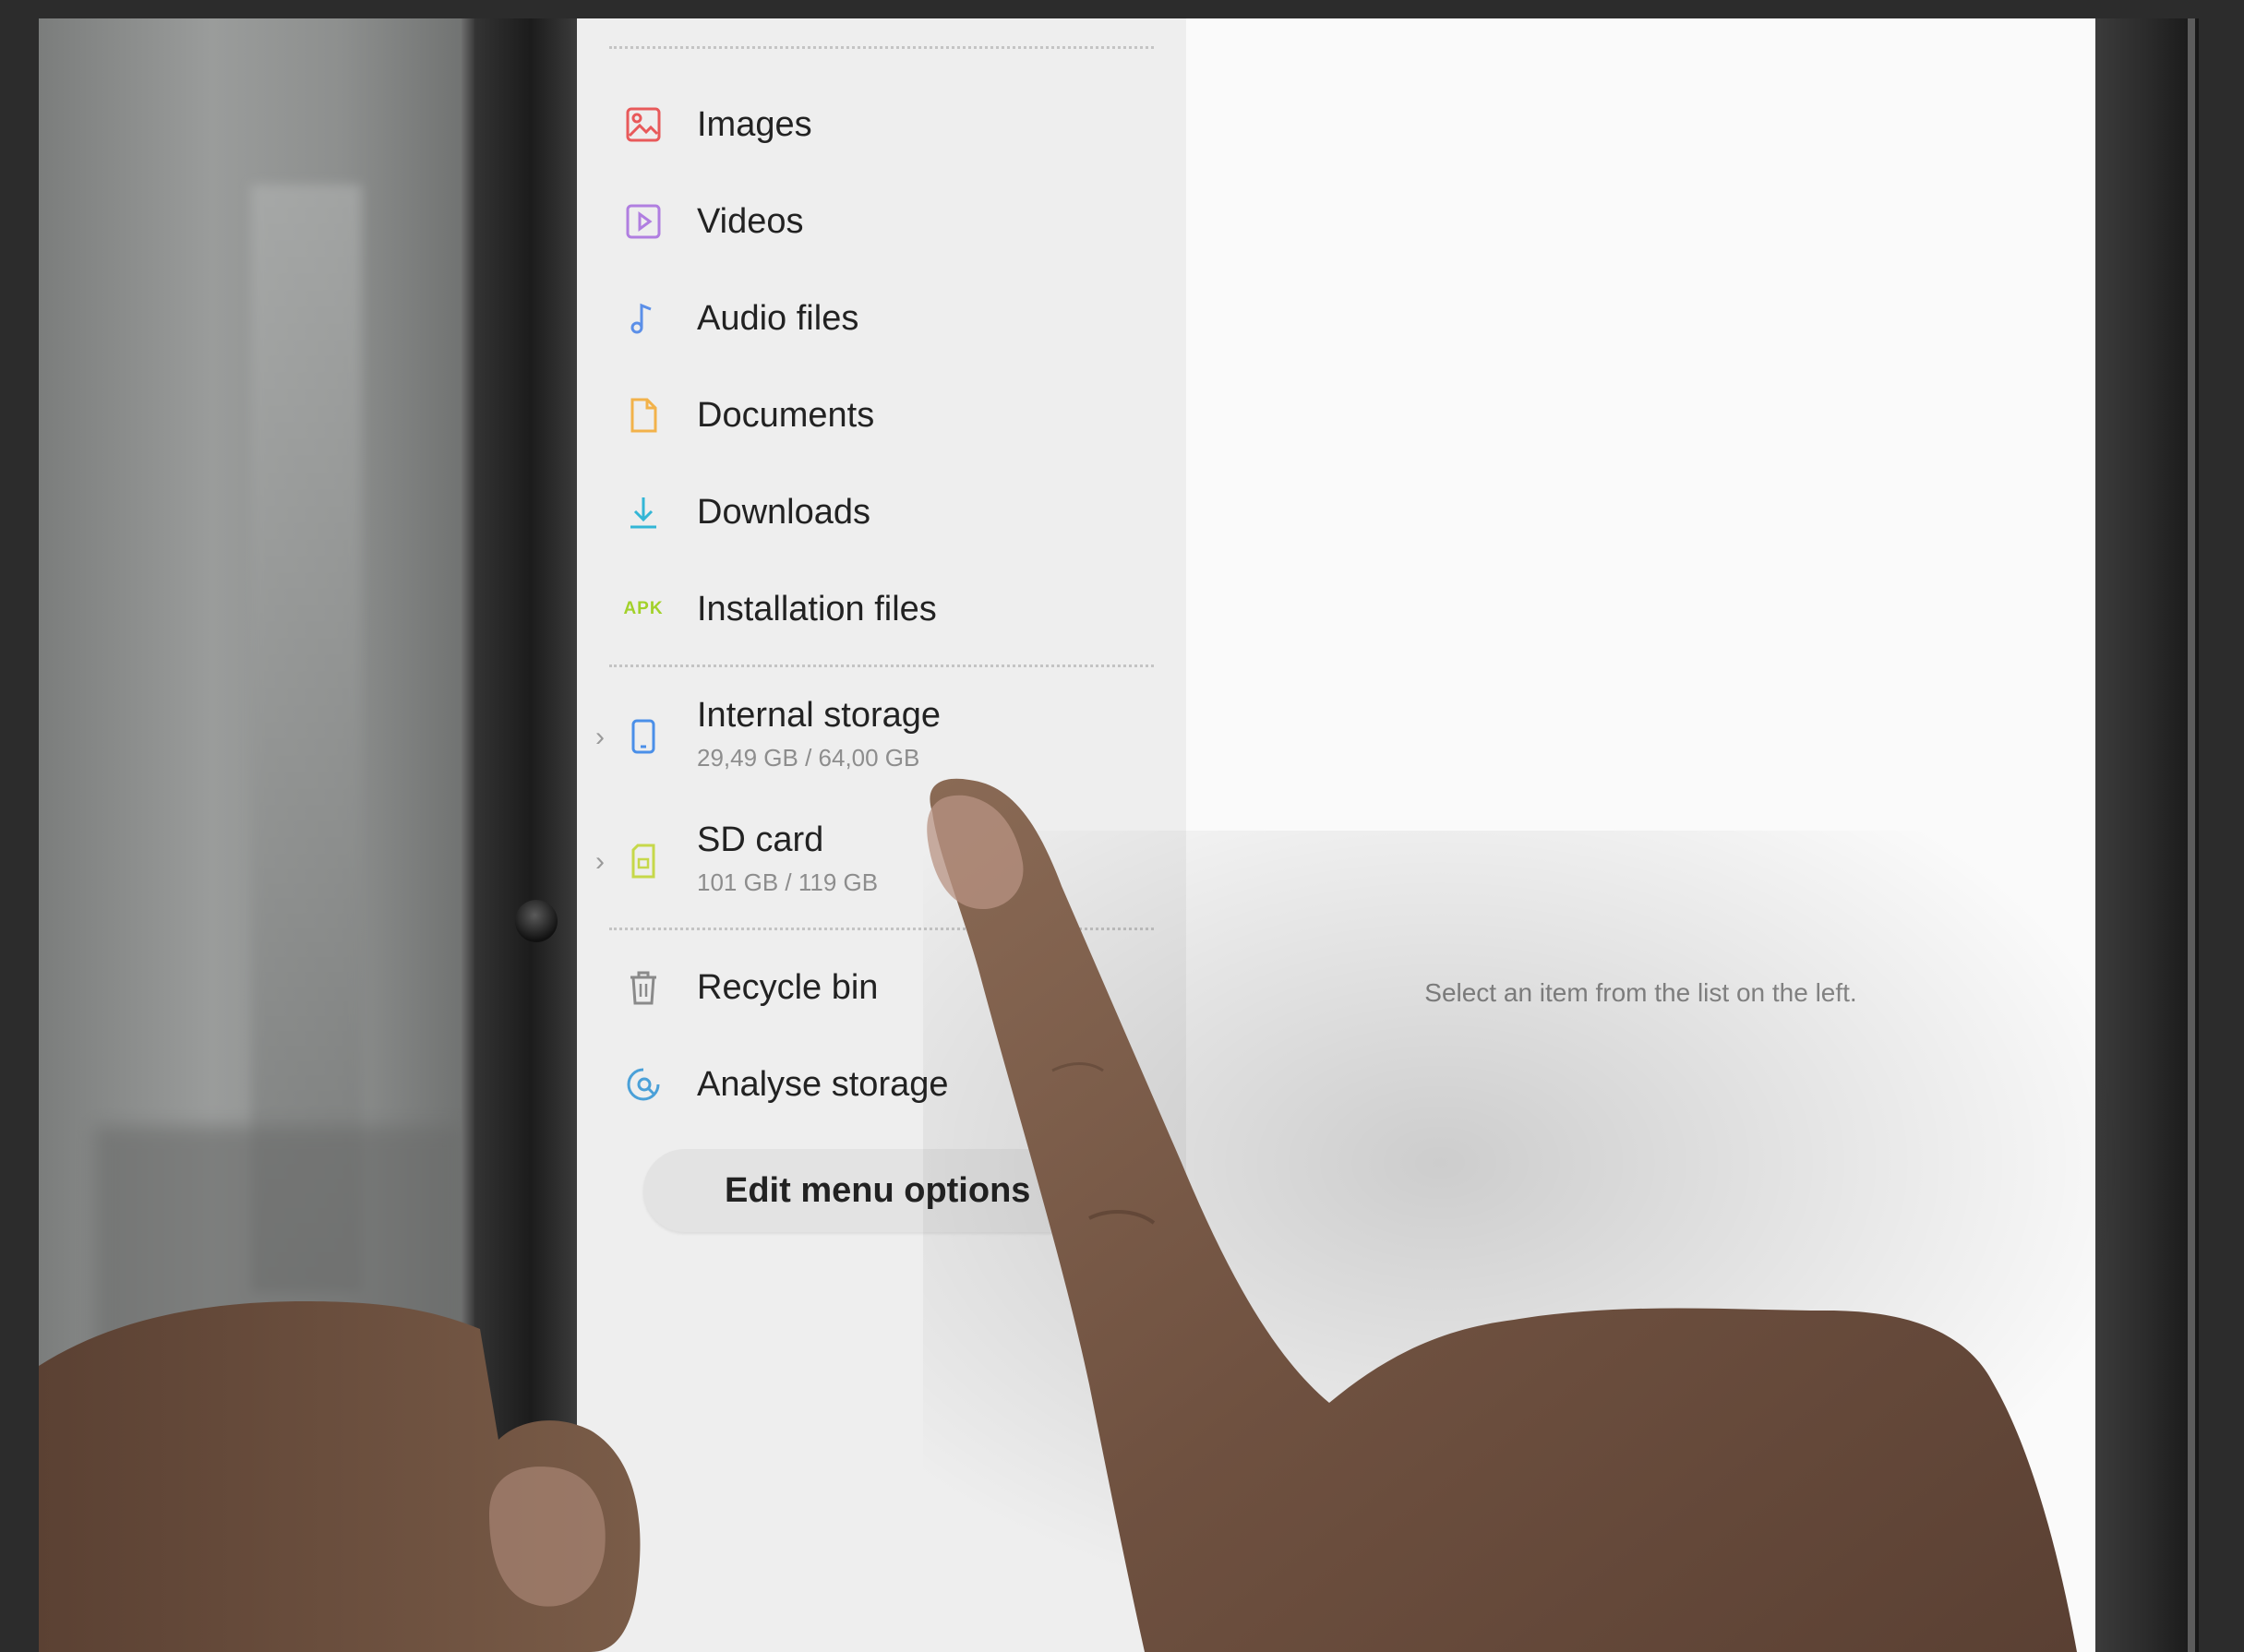 This screenshot has width=2244, height=1652. Describe the element at coordinates (519, 835) in the screenshot. I see `tablet-bezel-left` at that location.